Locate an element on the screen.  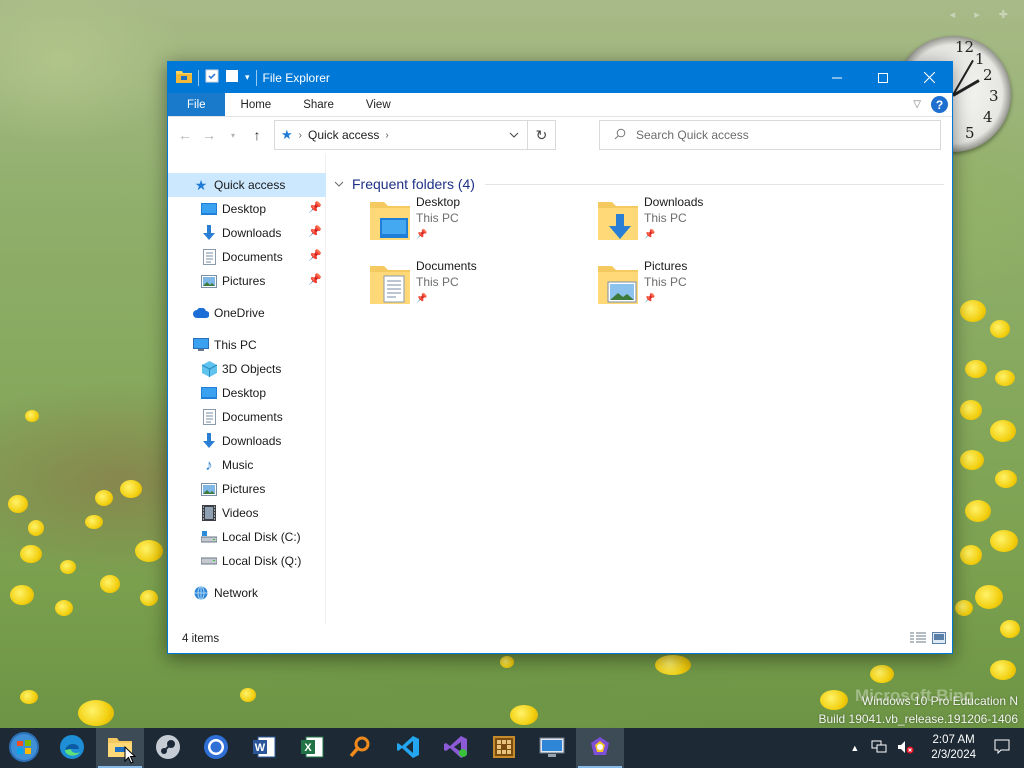
action-center-icon is located at coordinates (1005, 748).